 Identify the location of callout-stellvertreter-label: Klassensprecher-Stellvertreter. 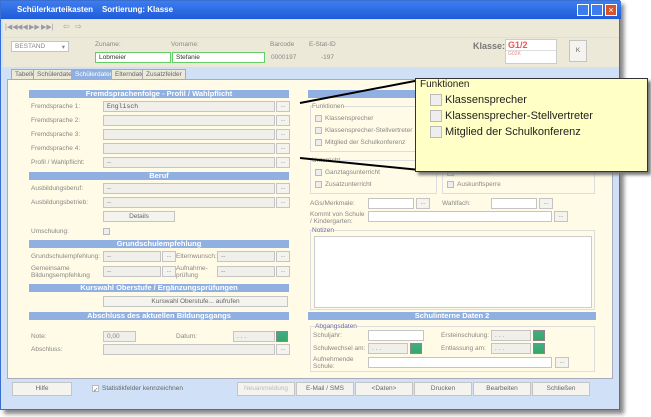
(519, 116).